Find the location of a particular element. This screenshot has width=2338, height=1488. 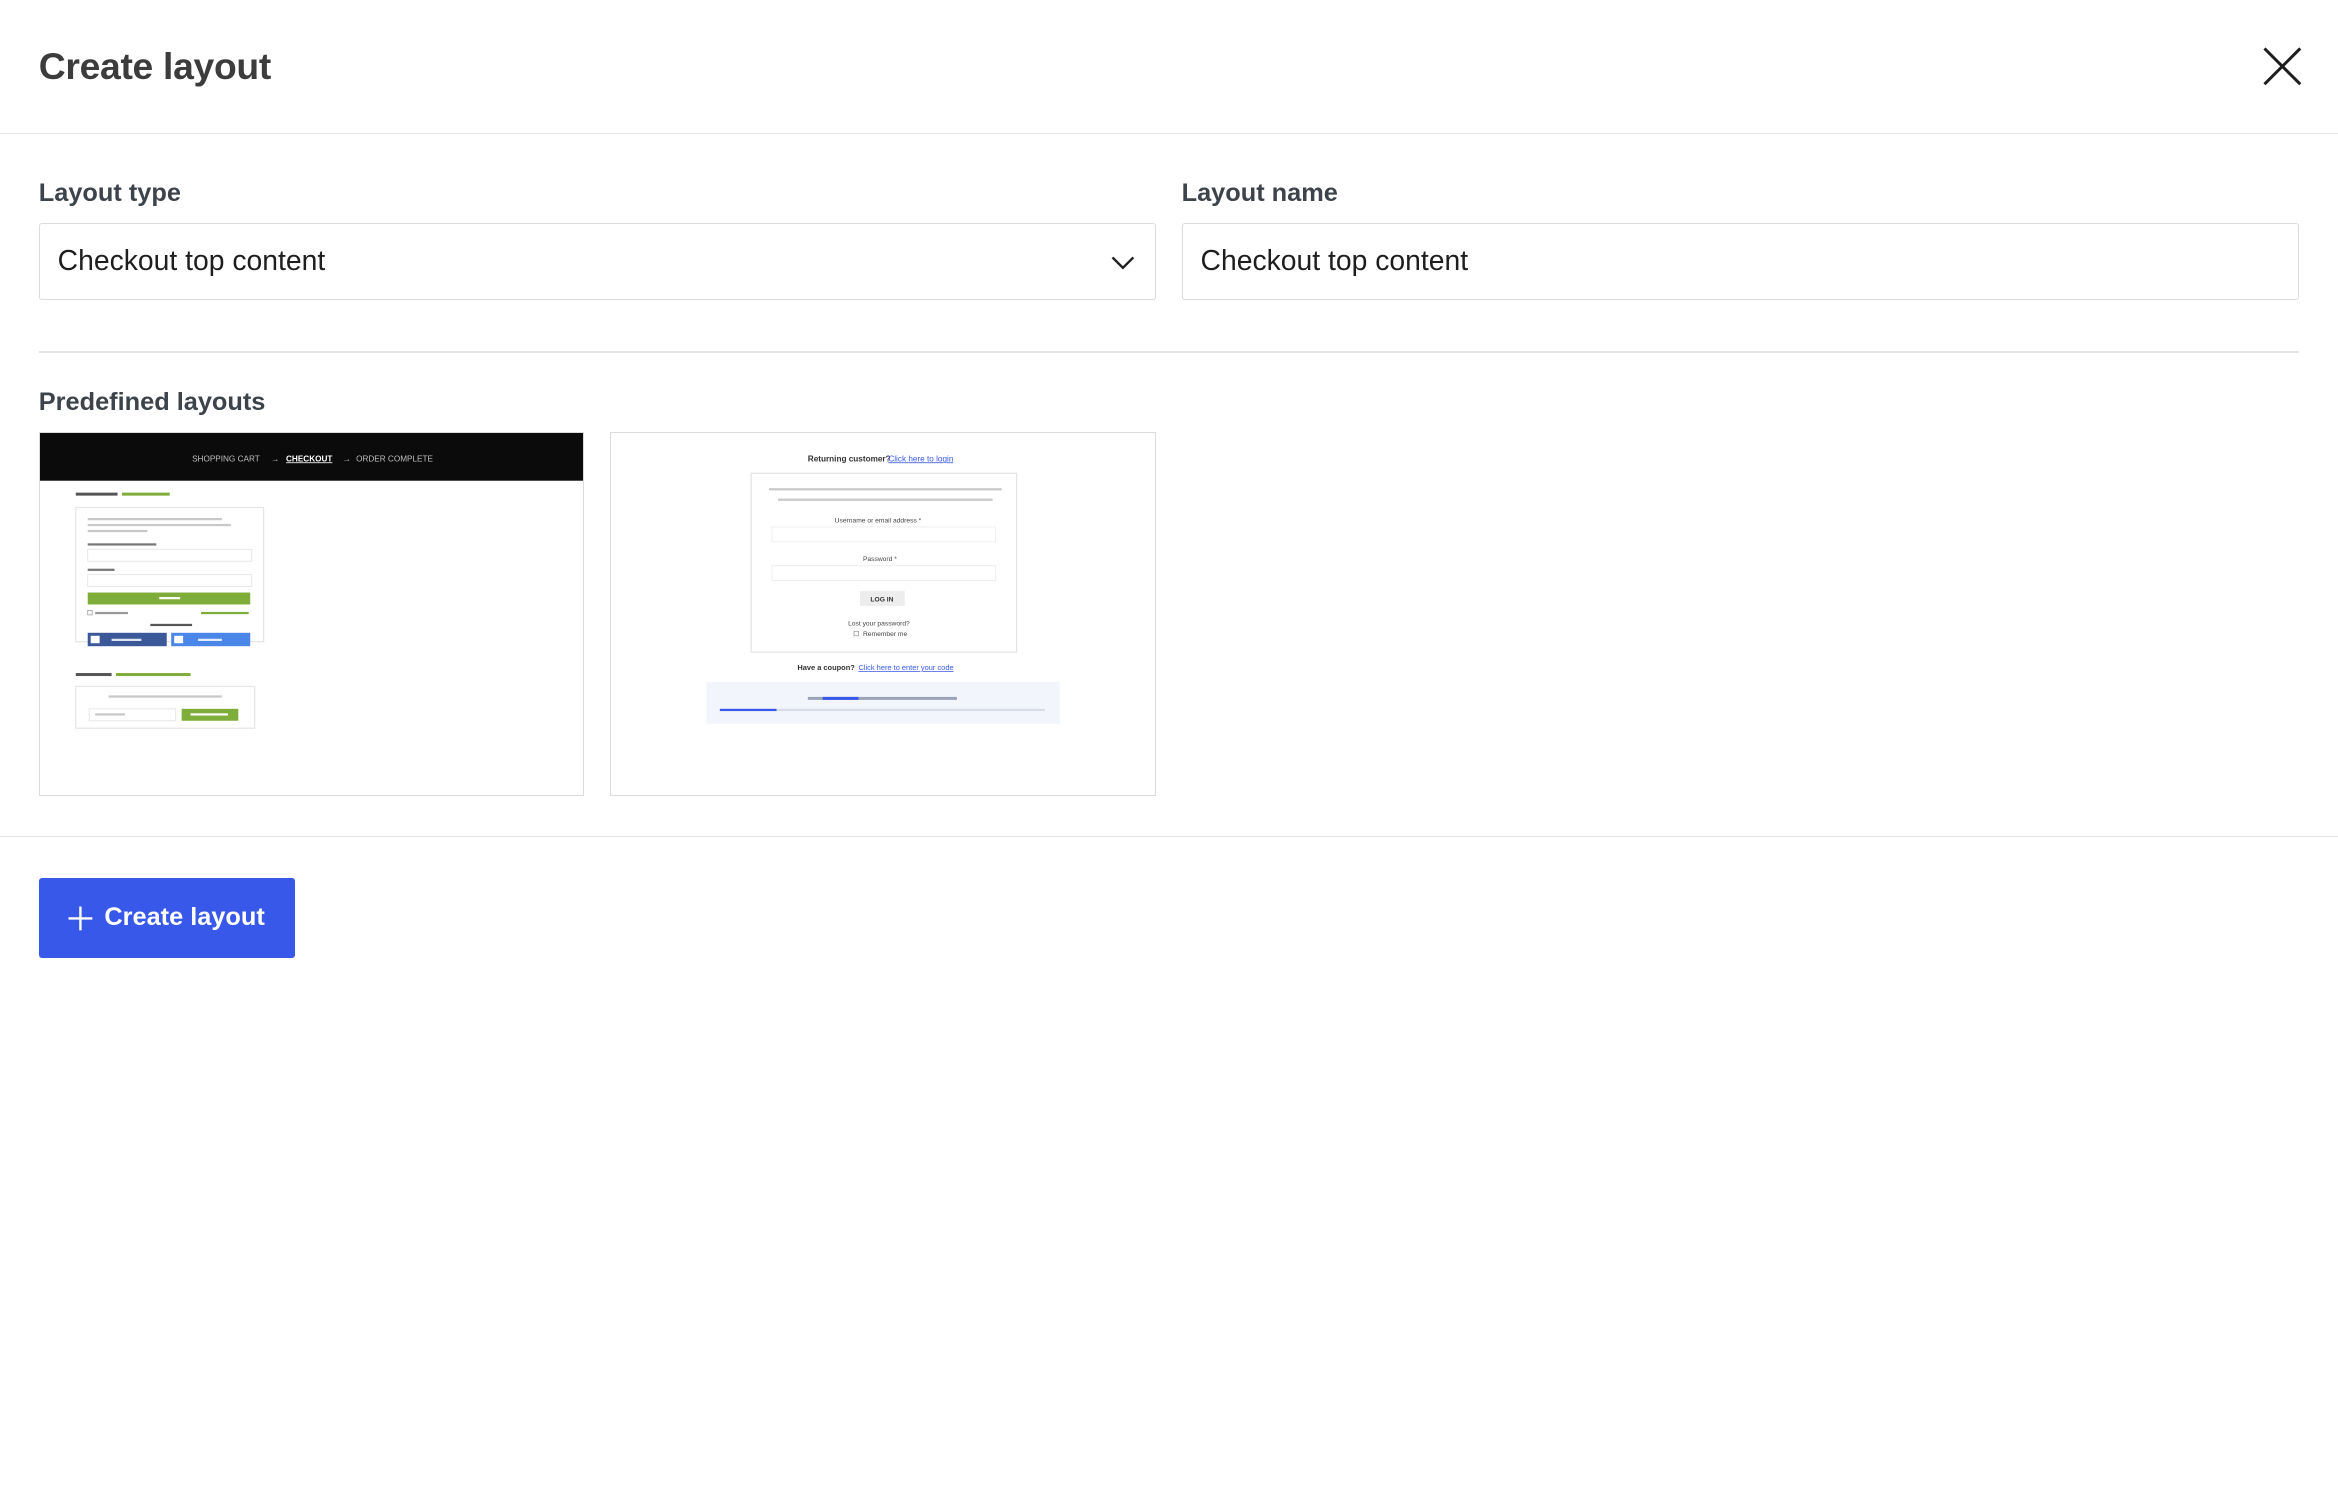

section-divider is located at coordinates (1169, 352).